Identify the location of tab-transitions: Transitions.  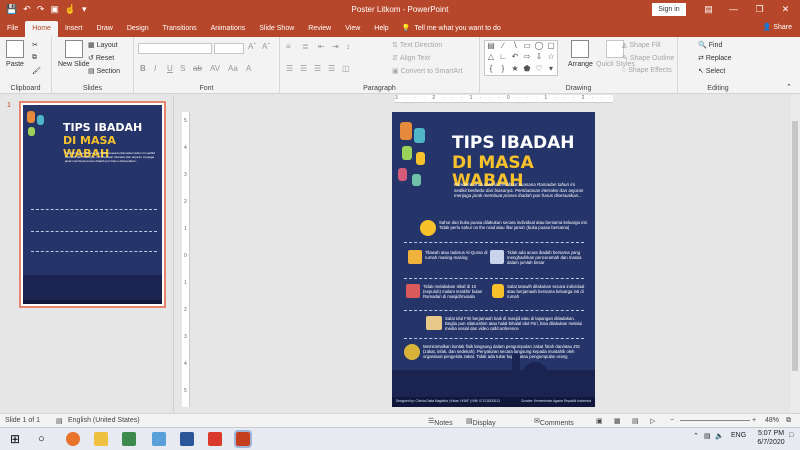
(180, 29).